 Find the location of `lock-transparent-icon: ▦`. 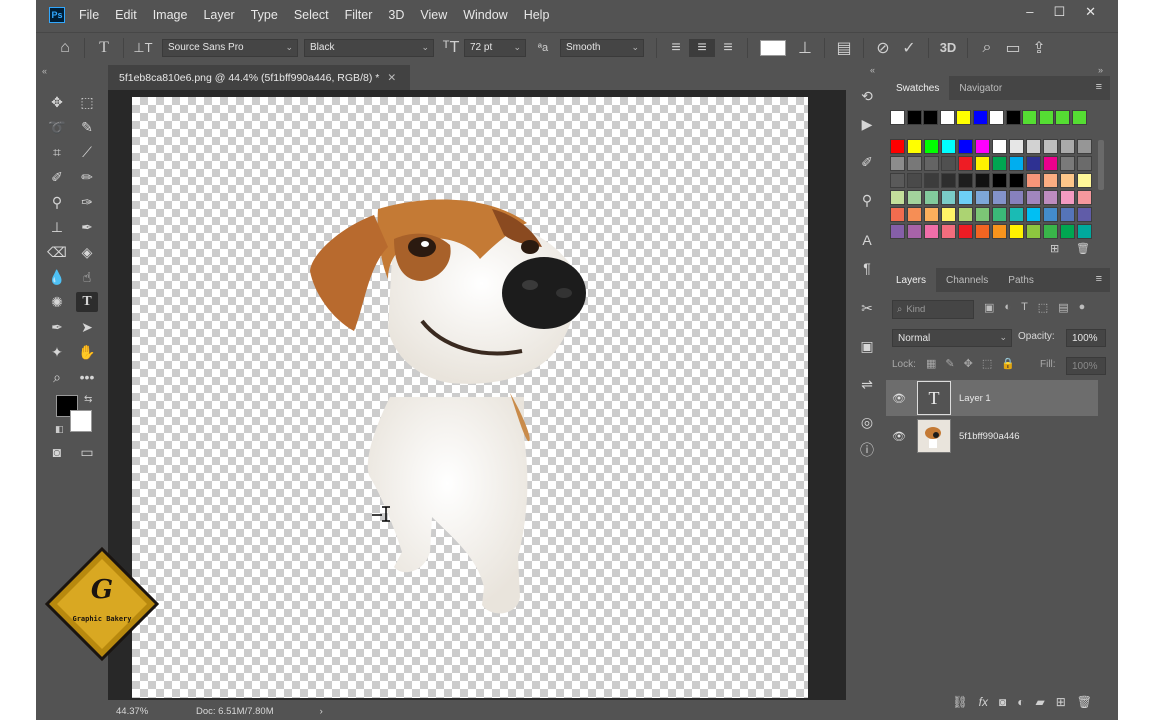

lock-transparent-icon: ▦ is located at coordinates (931, 363).